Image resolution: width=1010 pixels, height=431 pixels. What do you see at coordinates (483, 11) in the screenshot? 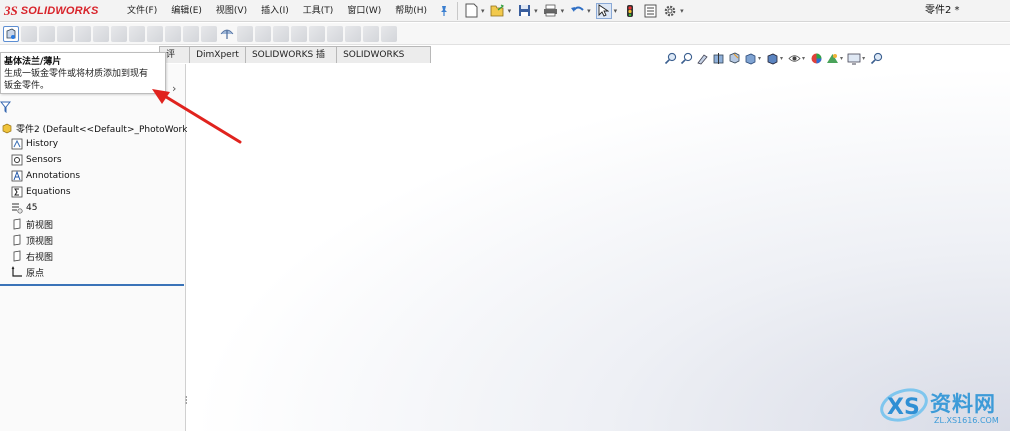
I see `new-dropdown-icon: ▾` at bounding box center [483, 11].